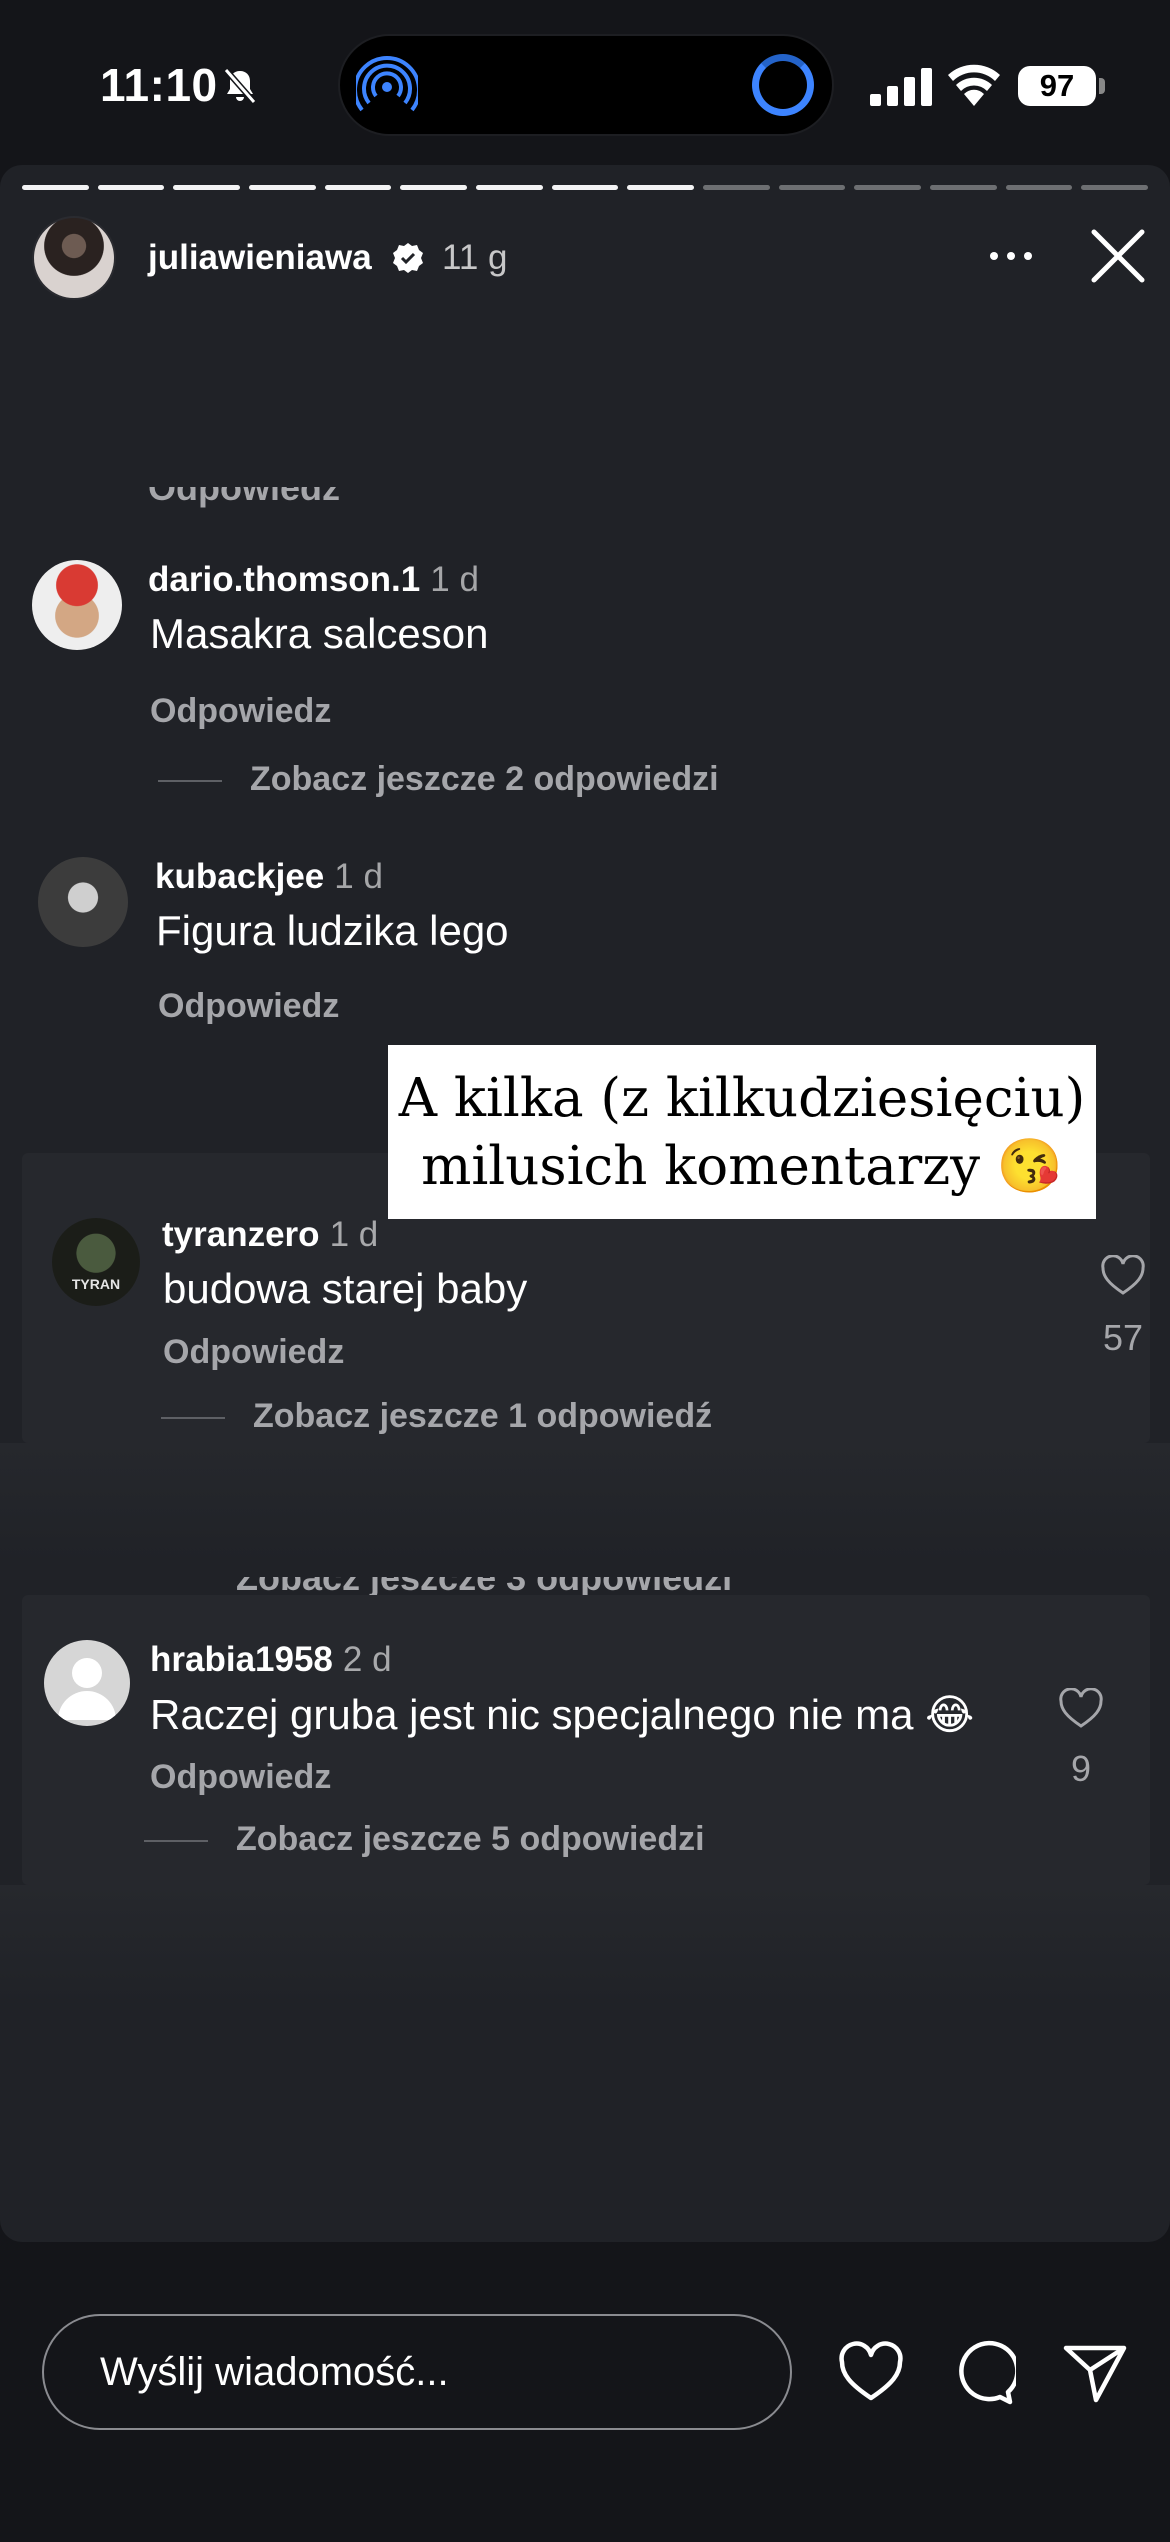  Describe the element at coordinates (783, 85) in the screenshot. I see `activity-ring-icon` at that location.